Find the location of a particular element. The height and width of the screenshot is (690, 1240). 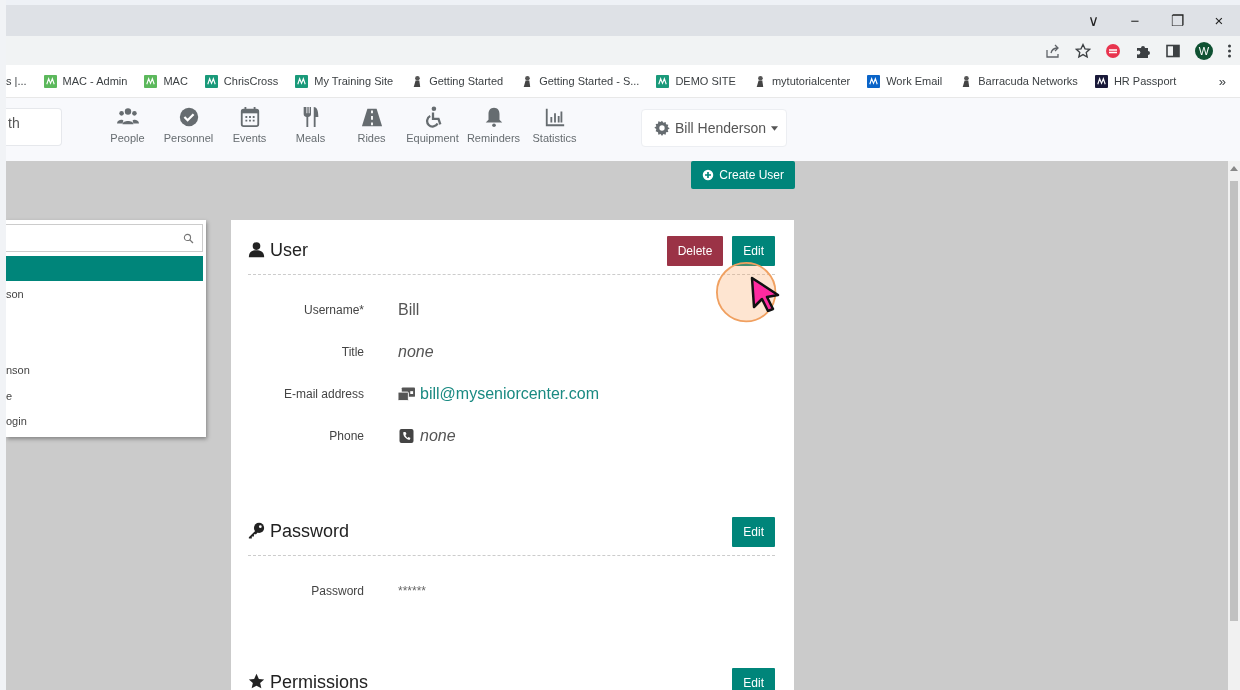

list-item: e is located at coordinates (104, 396).